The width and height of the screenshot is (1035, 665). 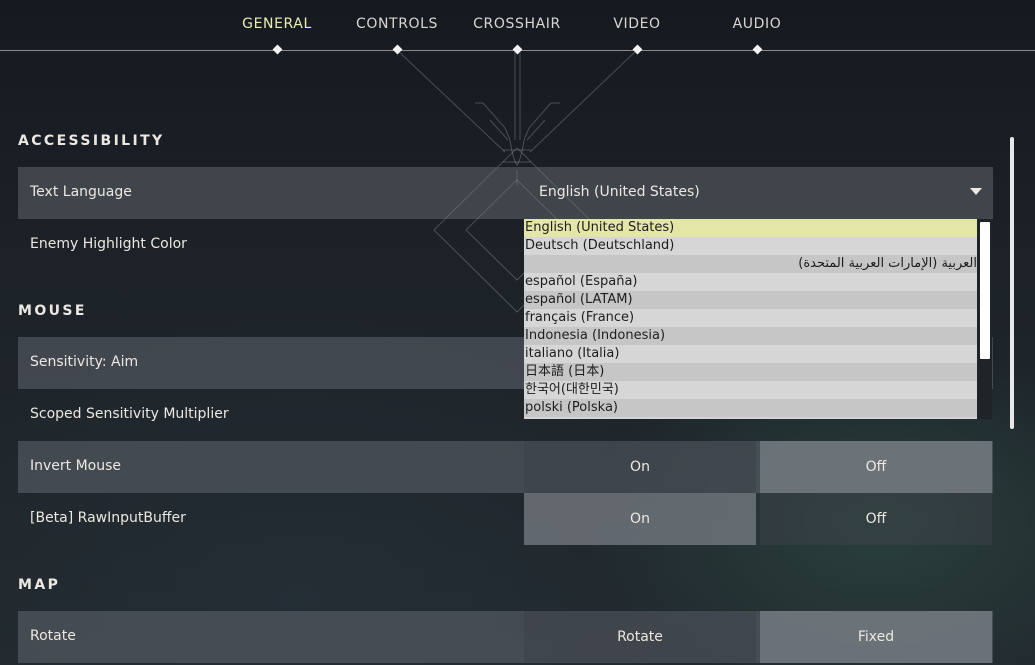 I want to click on enemy-highlight-label: Enemy Highlight Color, so click(x=108, y=244).